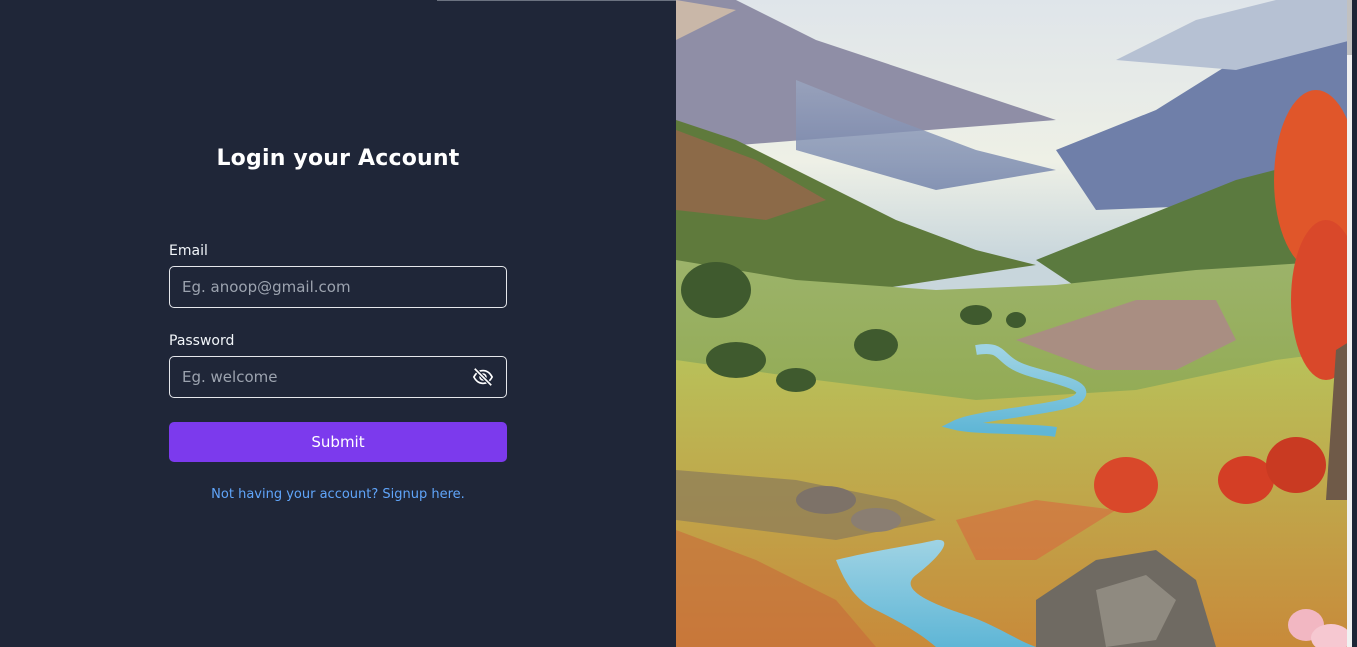  I want to click on password-field-wrapper, so click(338, 377).